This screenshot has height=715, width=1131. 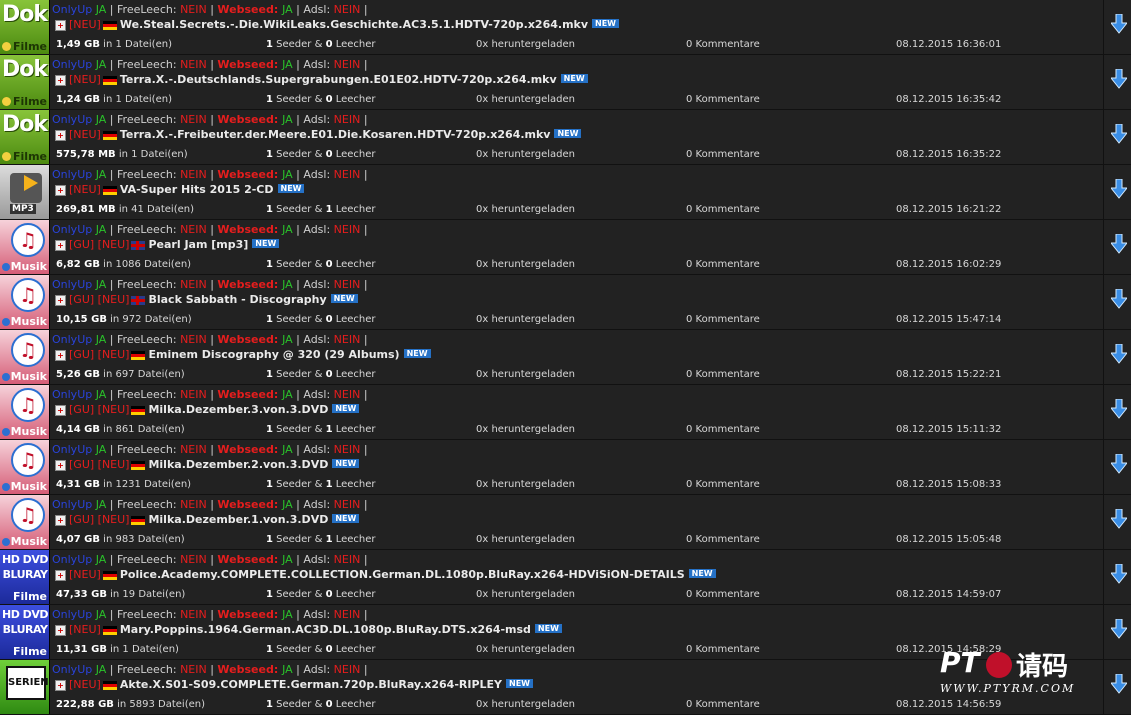 What do you see at coordinates (78, 44) in the screenshot?
I see `size-value: 1,49 GB` at bounding box center [78, 44].